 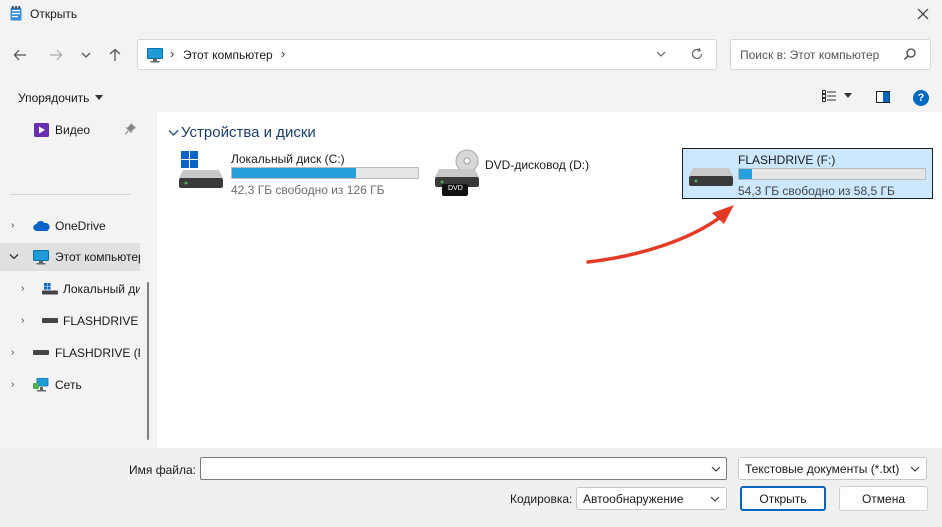 I want to click on nav-item-label: OneDrive, so click(x=80, y=226).